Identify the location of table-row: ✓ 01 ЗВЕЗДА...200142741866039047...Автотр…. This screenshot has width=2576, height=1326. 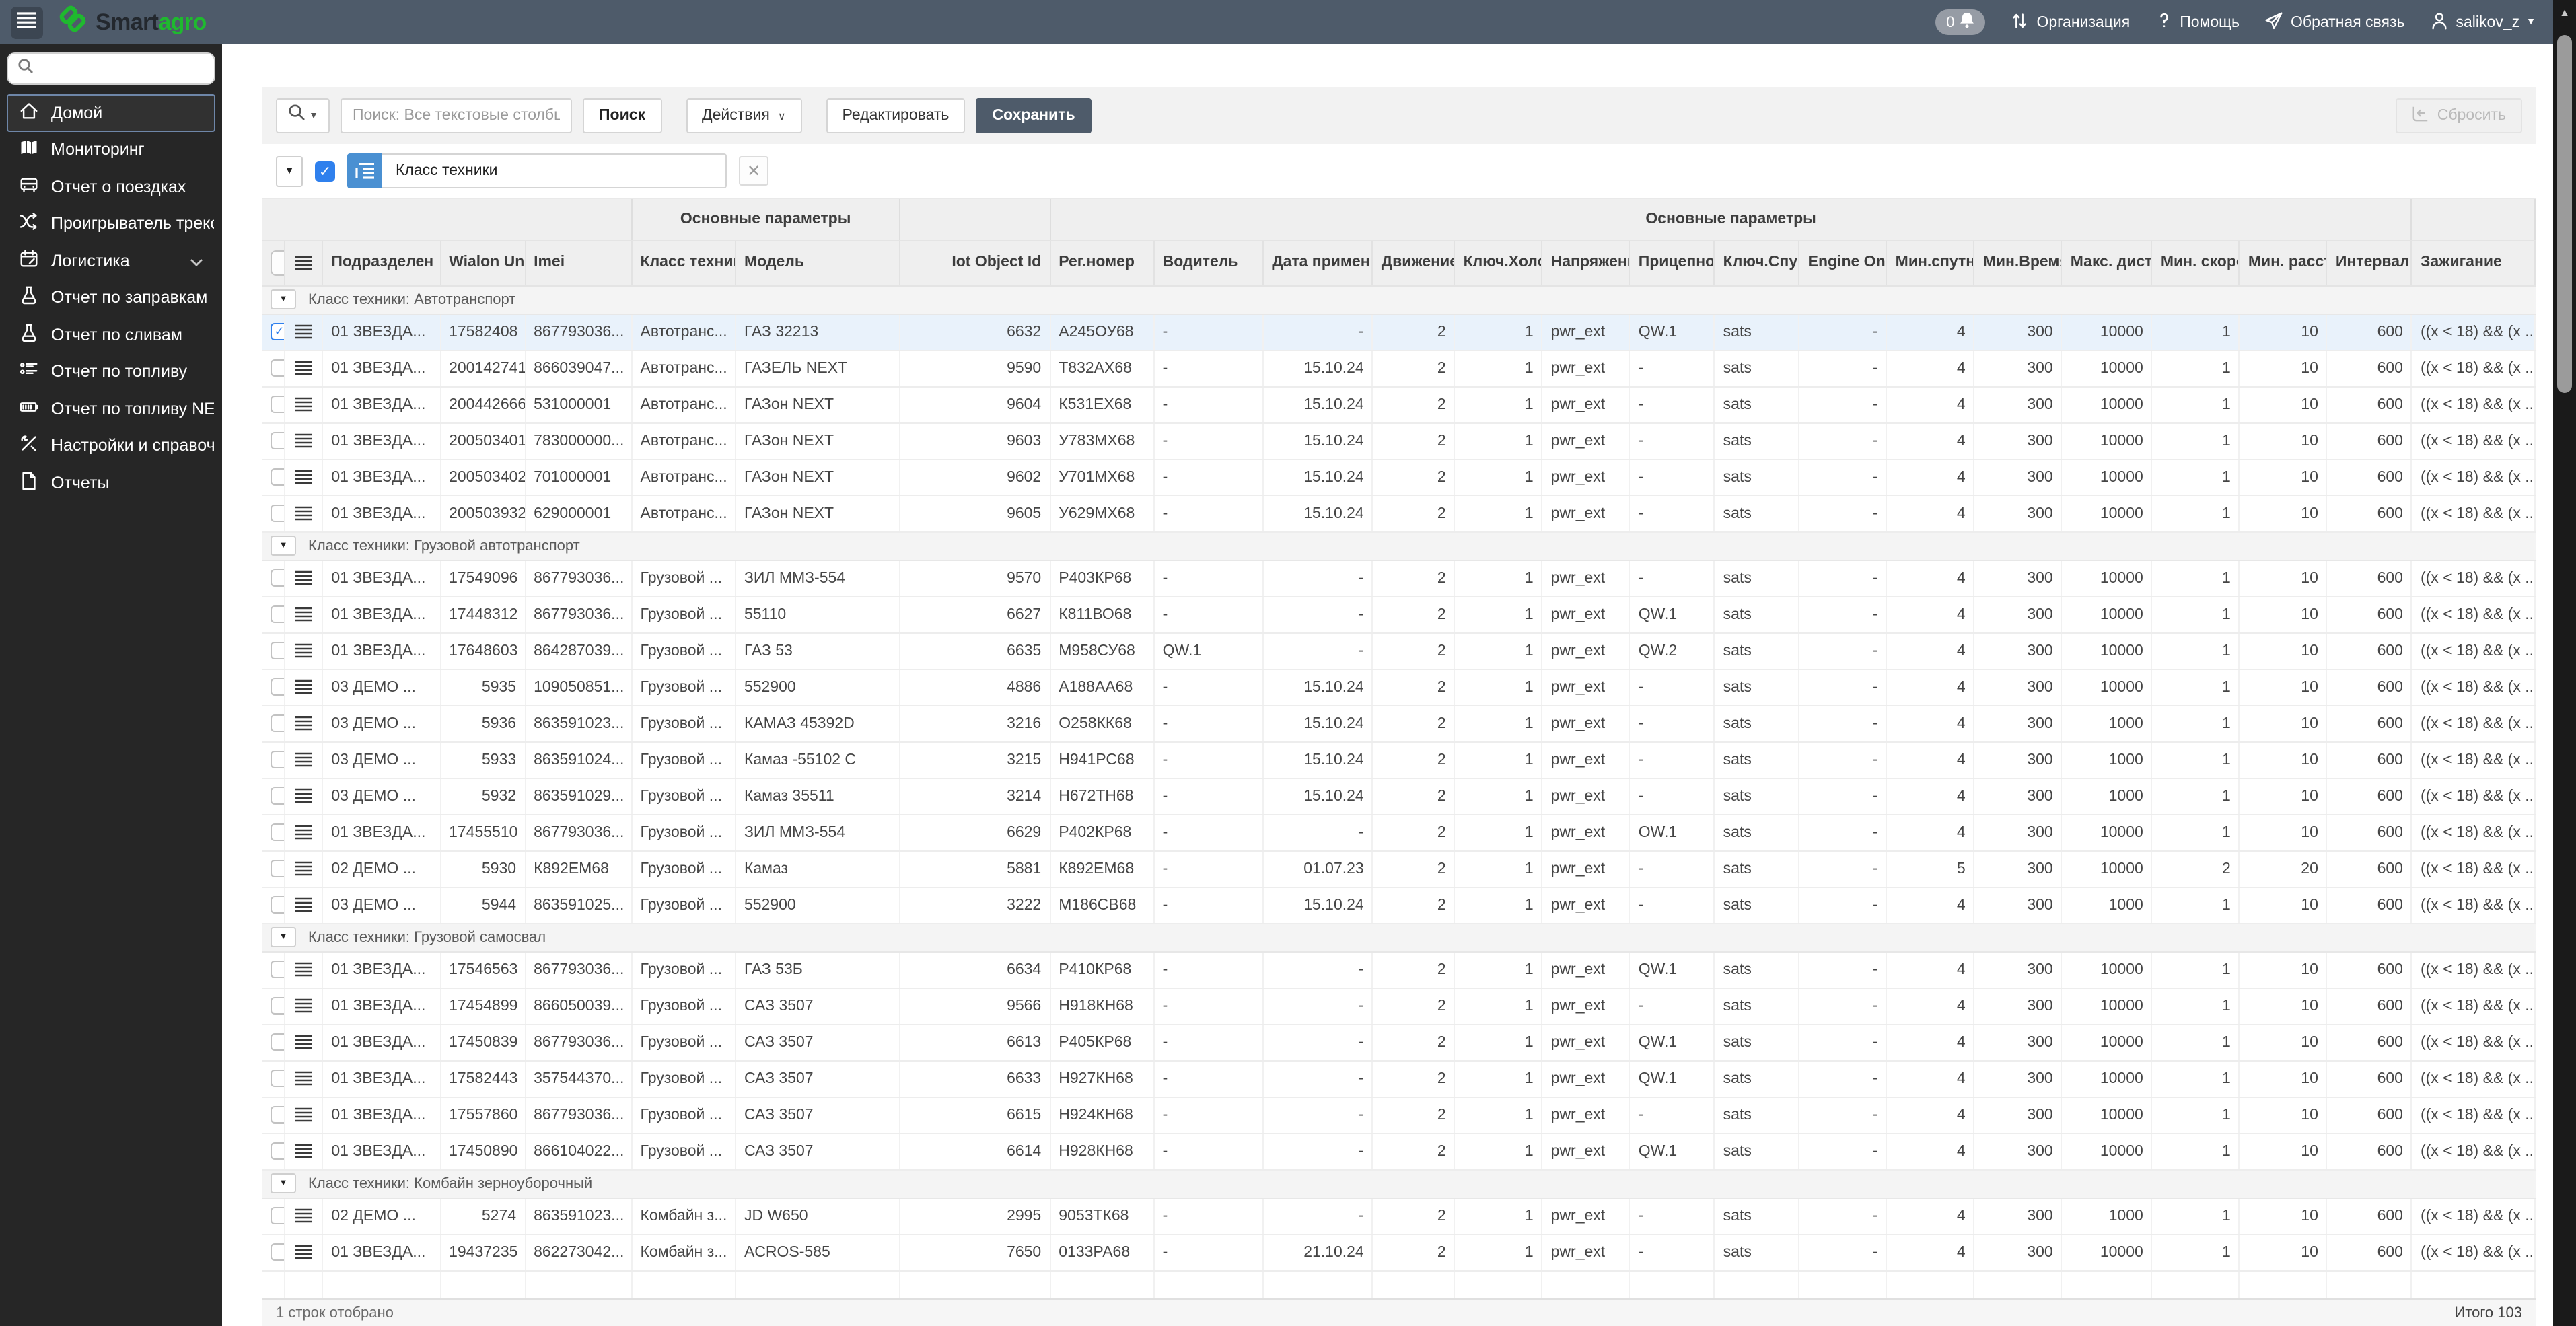
(1399, 368).